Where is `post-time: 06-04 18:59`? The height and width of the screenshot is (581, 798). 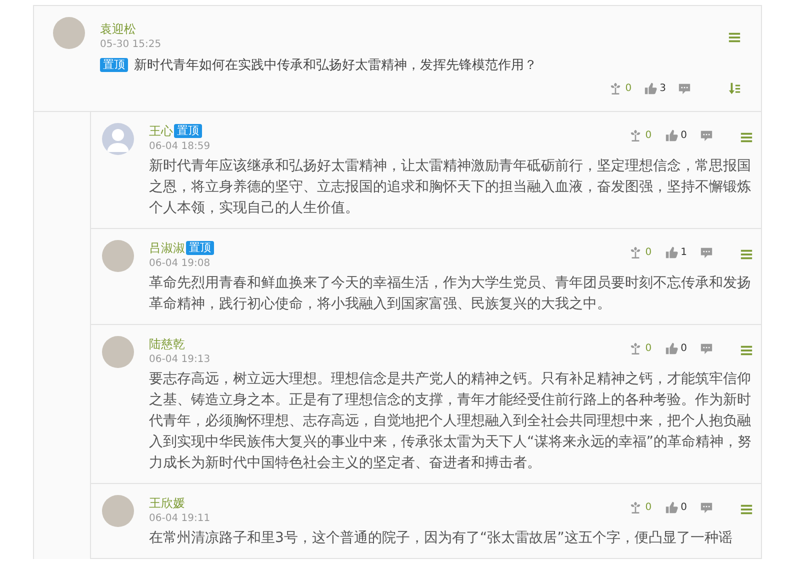
post-time: 06-04 18:59 is located at coordinates (179, 146).